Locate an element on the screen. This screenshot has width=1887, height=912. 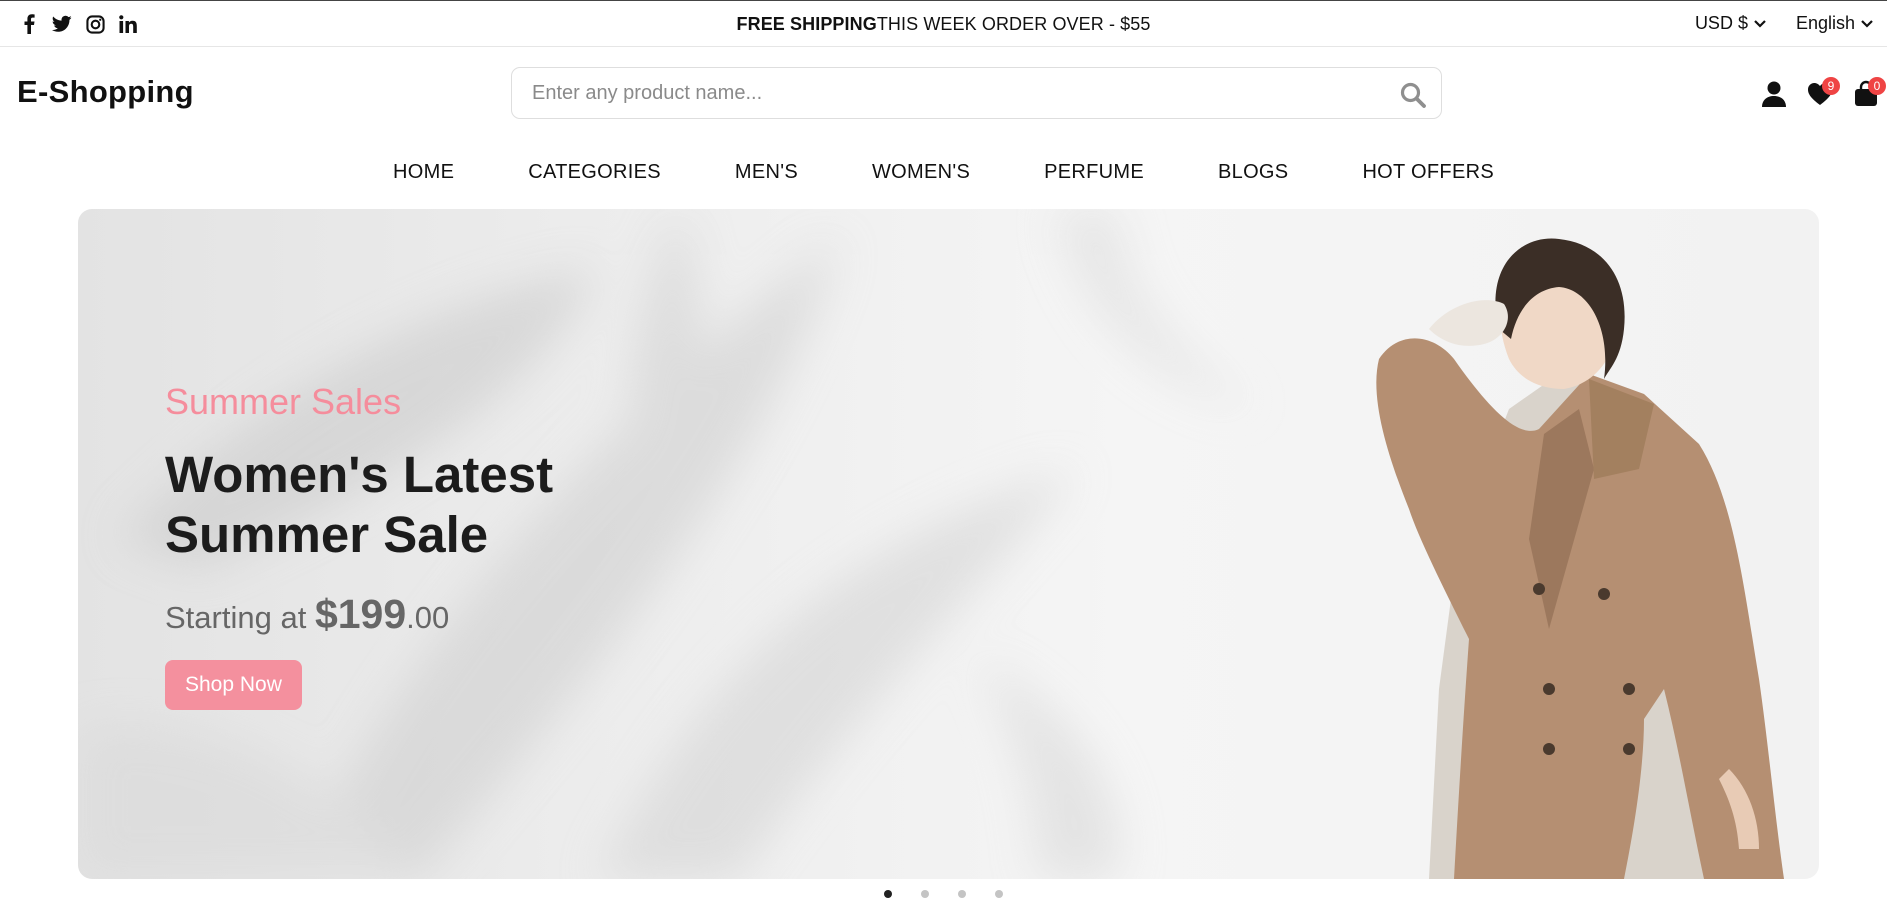
language-label: English is located at coordinates (1825, 23).